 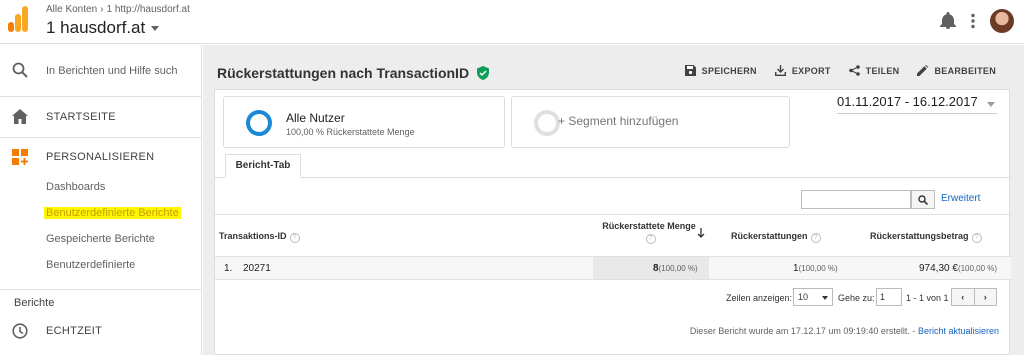 I want to click on share-button: TEILEN, so click(x=874, y=70).